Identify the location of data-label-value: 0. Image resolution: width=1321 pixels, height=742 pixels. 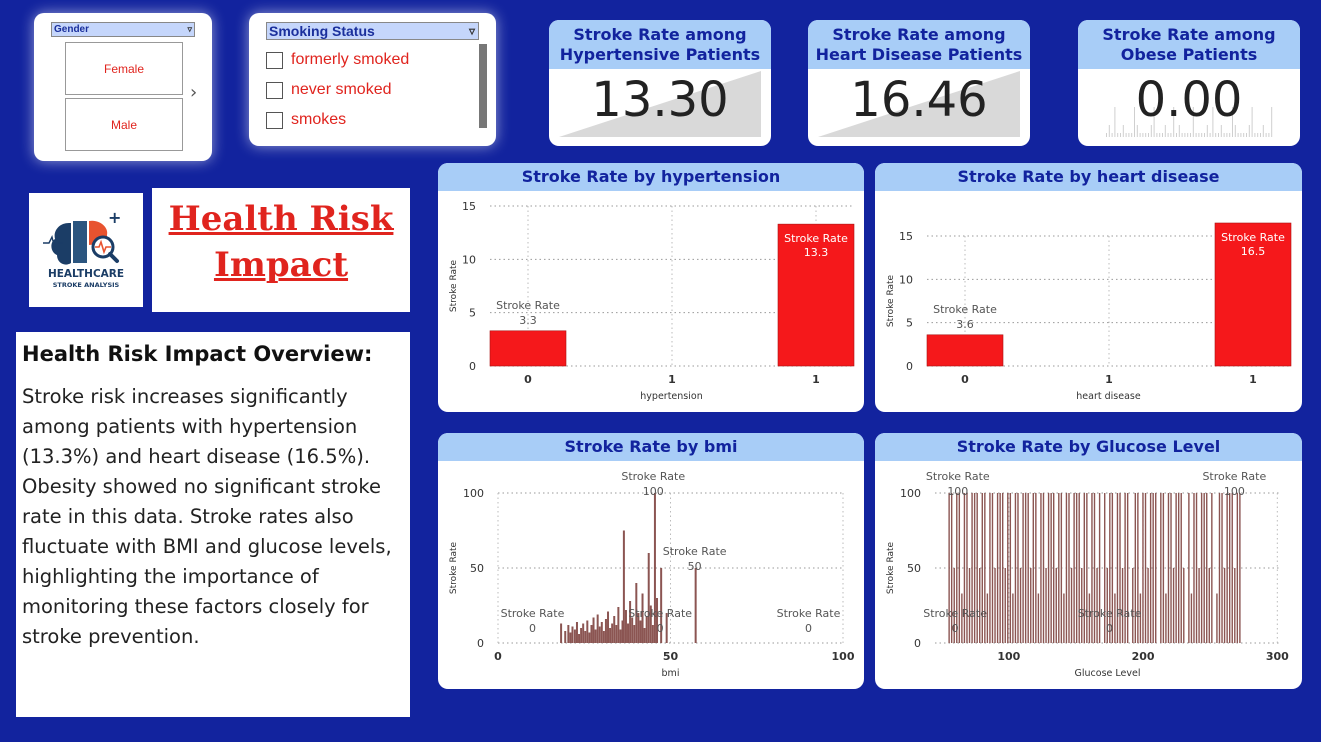
(808, 628).